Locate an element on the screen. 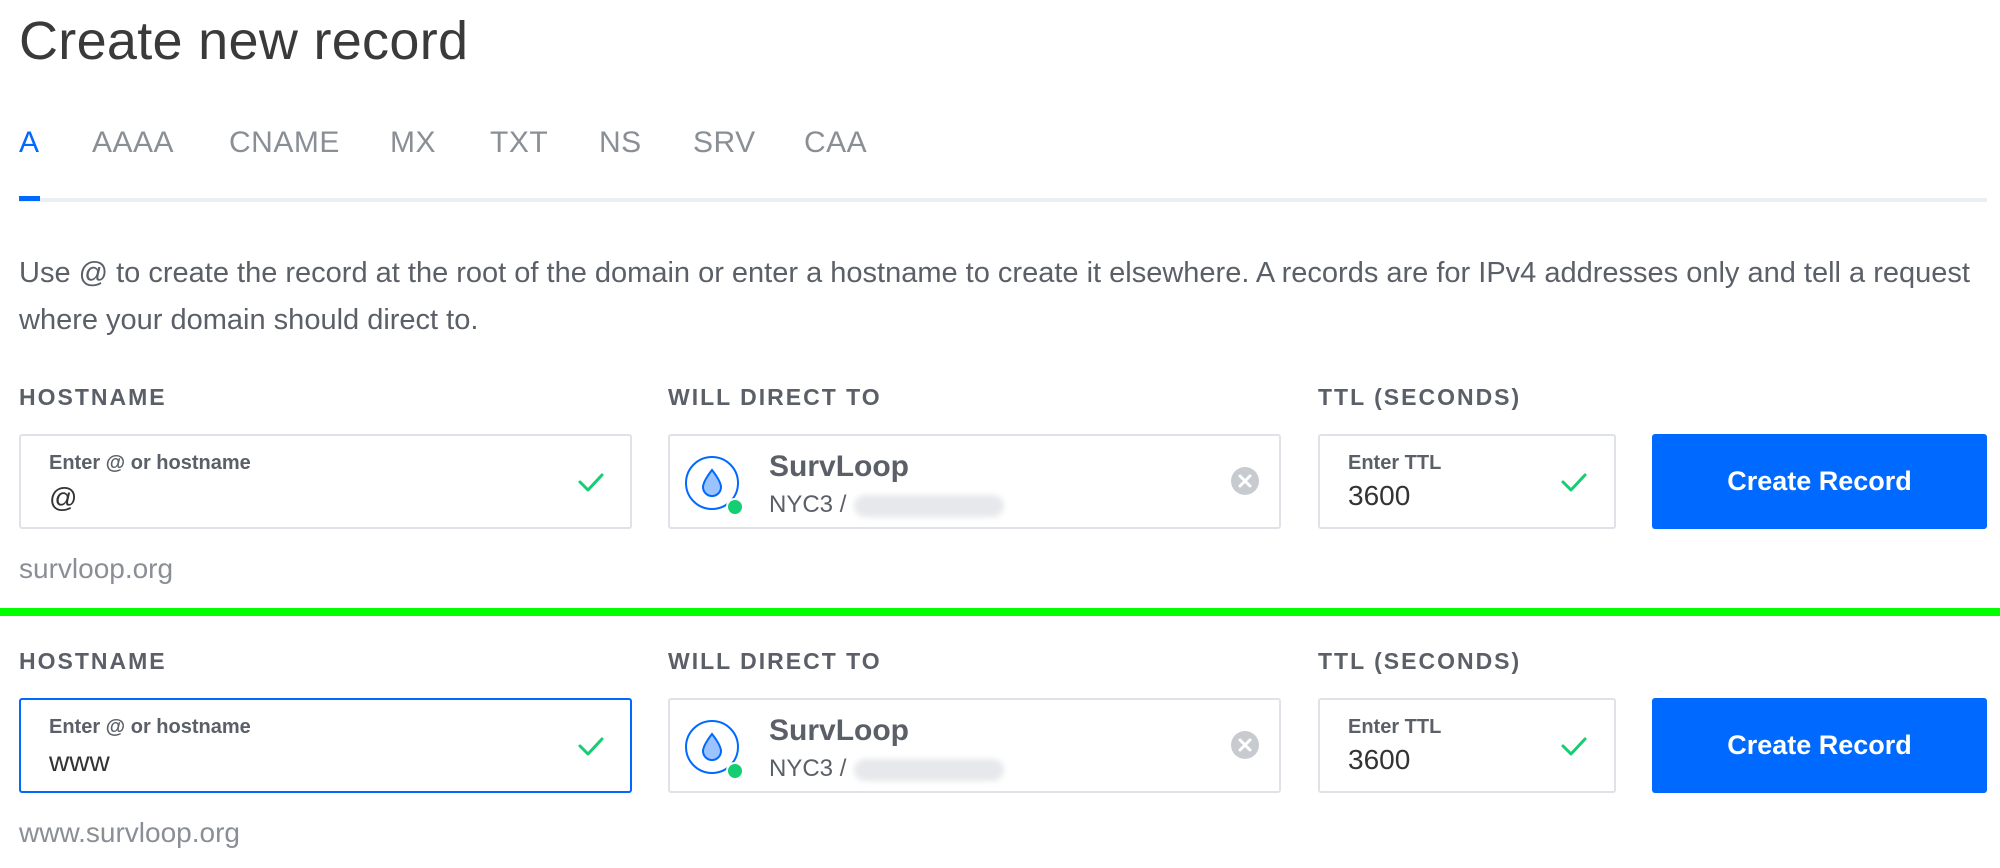  tab-a: A is located at coordinates (29, 143).